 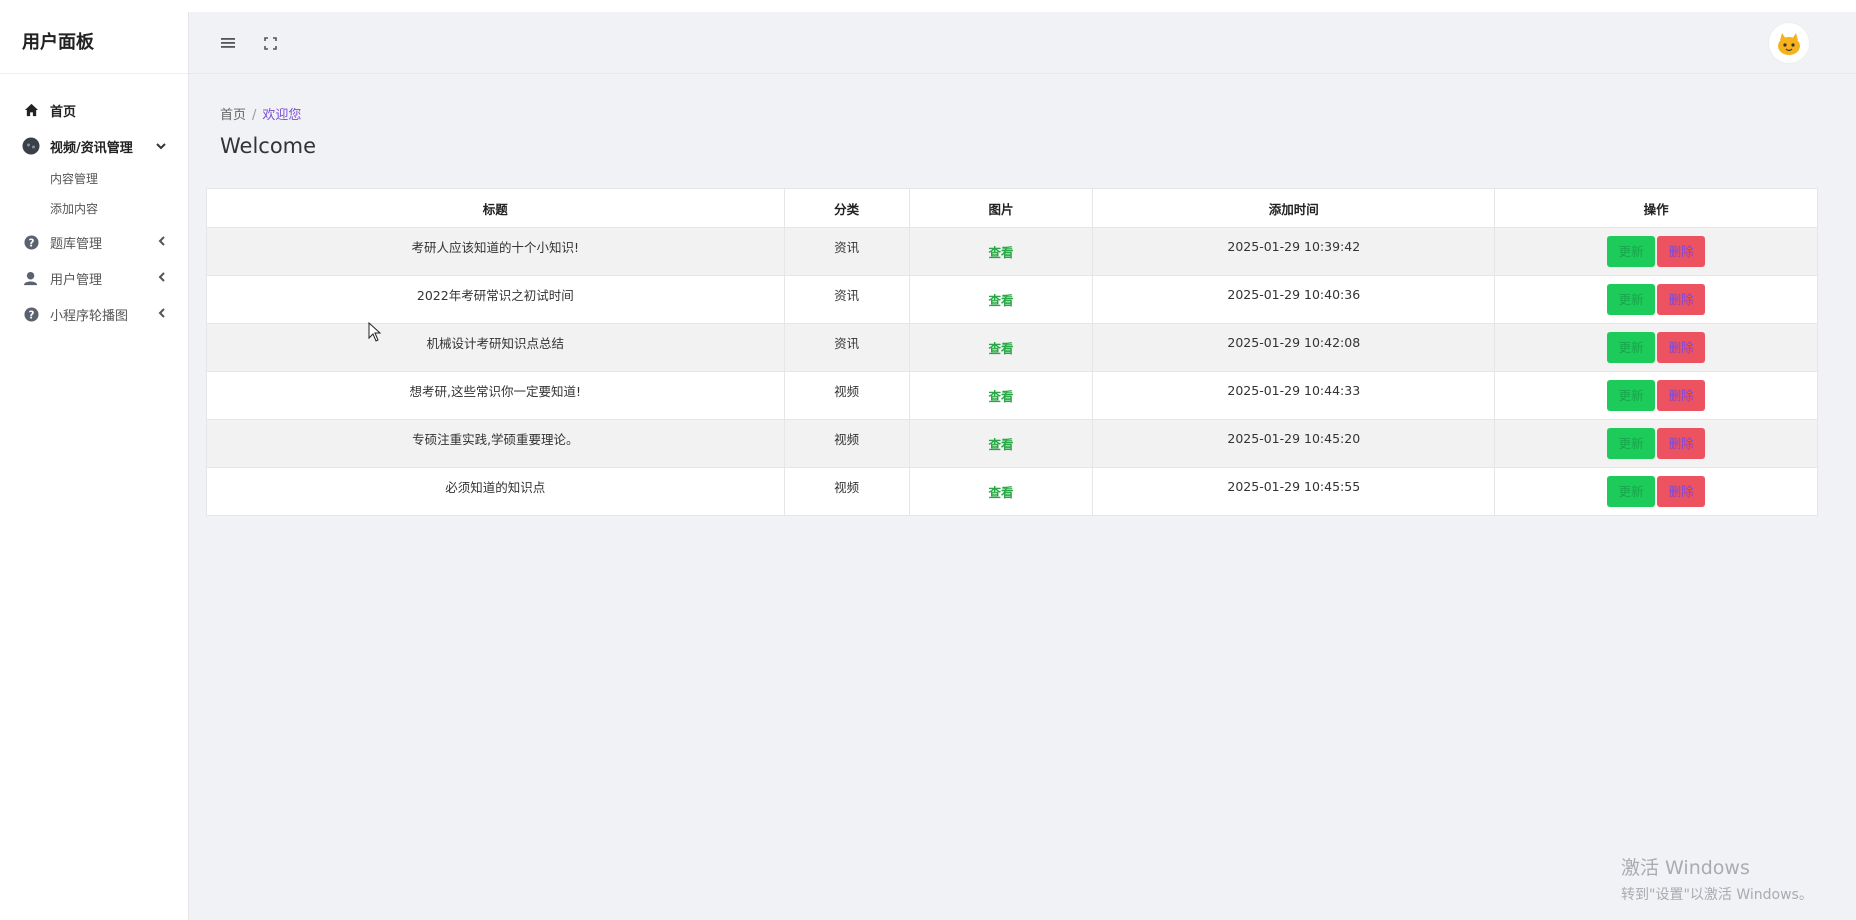 What do you see at coordinates (63, 112) in the screenshot?
I see `sidebar-item-label: 首页` at bounding box center [63, 112].